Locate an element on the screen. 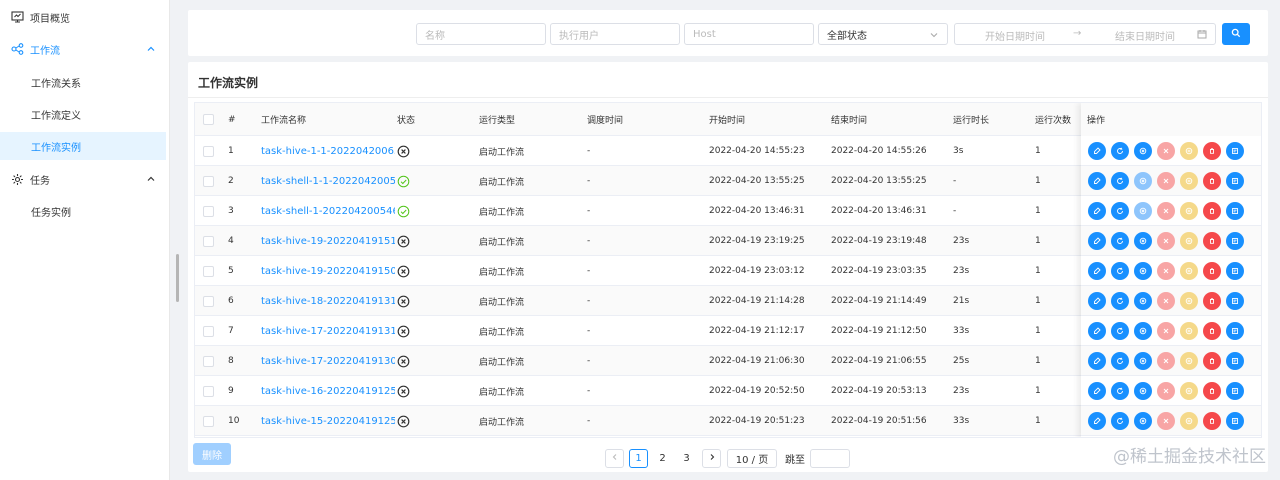  search-button is located at coordinates (1236, 34).